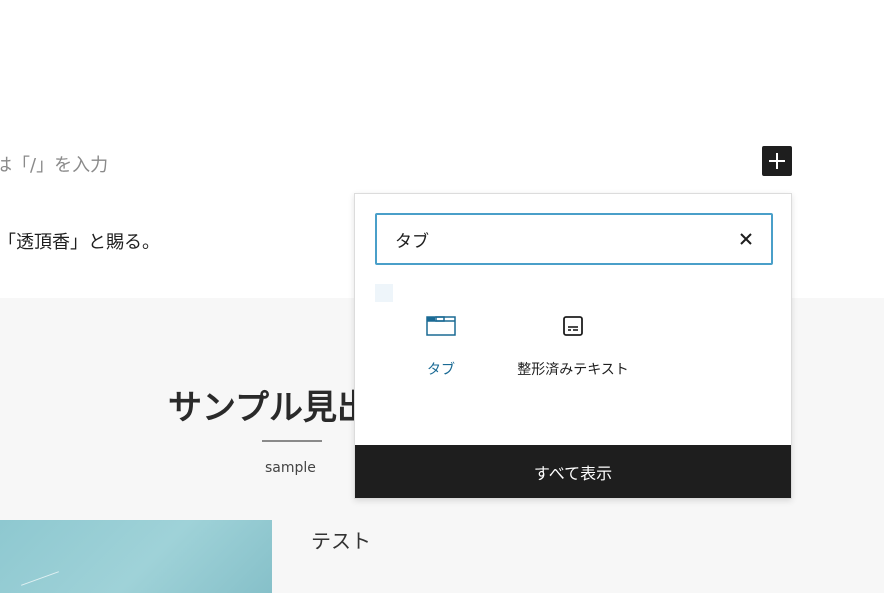 The width and height of the screenshot is (884, 593). What do you see at coordinates (54, 164) in the screenshot?
I see `block-placeholder: は「/」を入力` at bounding box center [54, 164].